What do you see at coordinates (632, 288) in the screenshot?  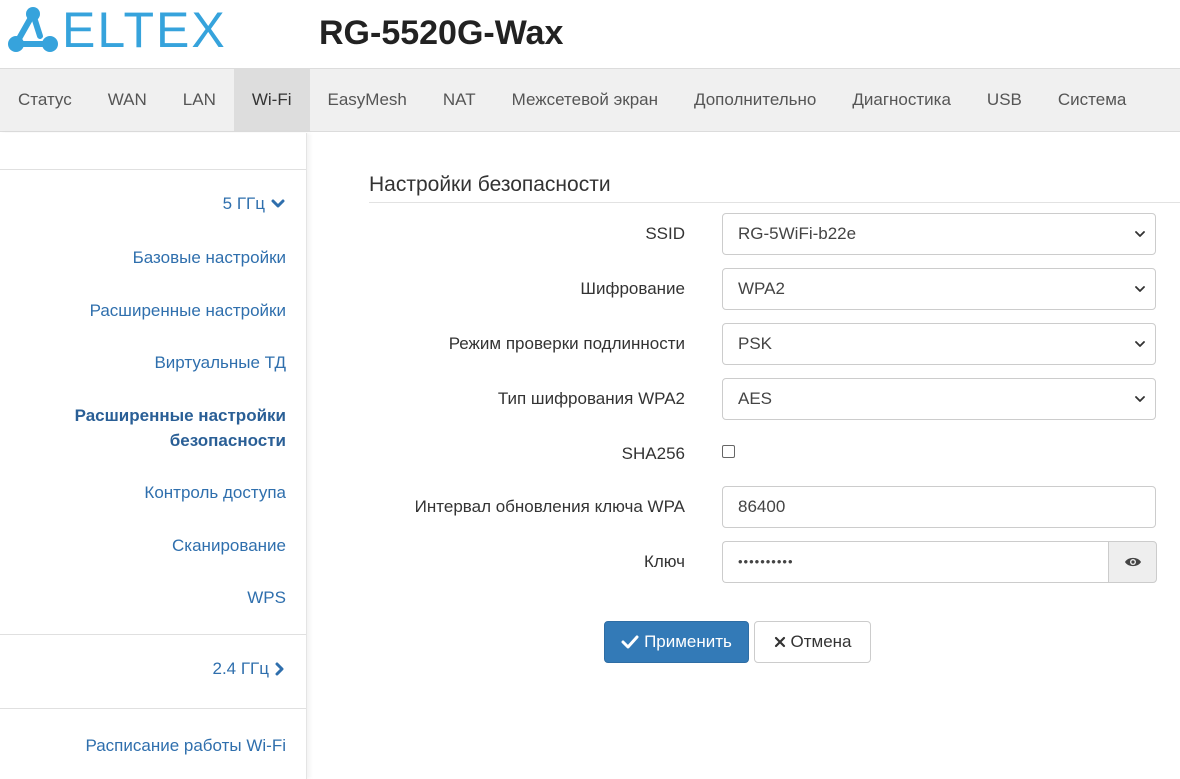 I see `encryption-label: Шифрование` at bounding box center [632, 288].